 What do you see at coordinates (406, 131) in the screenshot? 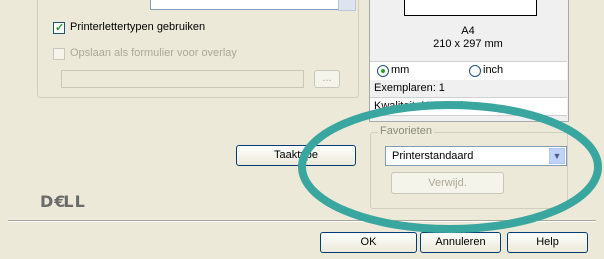
I see `favorites-legend: Favorieten` at bounding box center [406, 131].